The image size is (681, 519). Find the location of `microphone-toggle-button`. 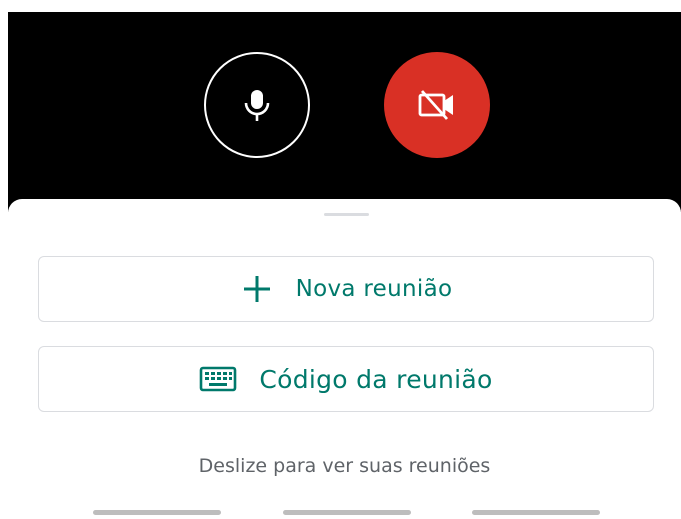

microphone-toggle-button is located at coordinates (257, 105).